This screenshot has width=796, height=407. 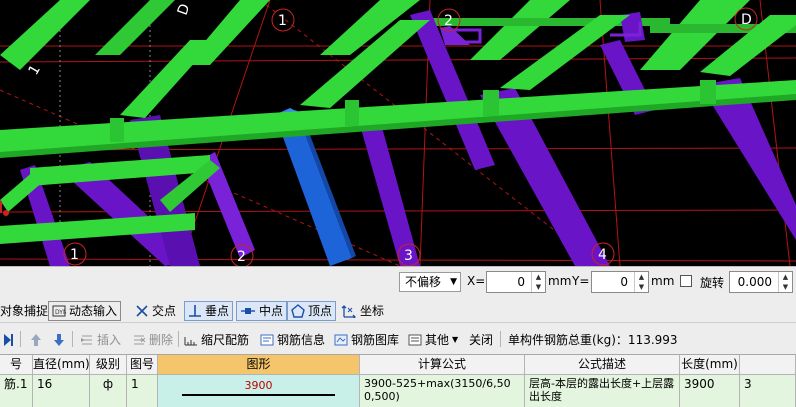 I want to click on intersection-snap-button: 交点, so click(x=155, y=311).